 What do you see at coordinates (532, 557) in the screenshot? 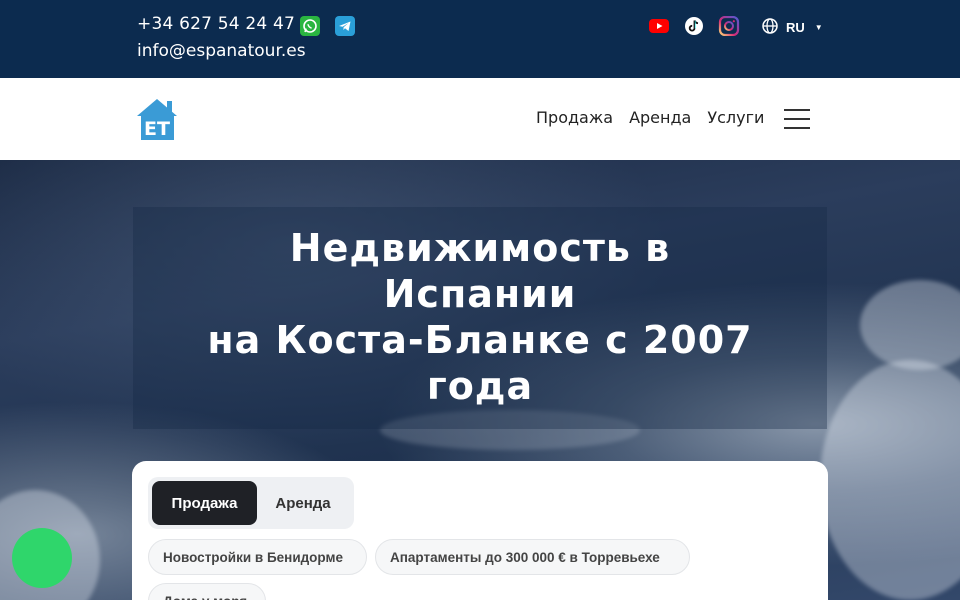
I see `quick-filter-chip: Апартаменты до 300 000 € в Торревьехе` at bounding box center [532, 557].